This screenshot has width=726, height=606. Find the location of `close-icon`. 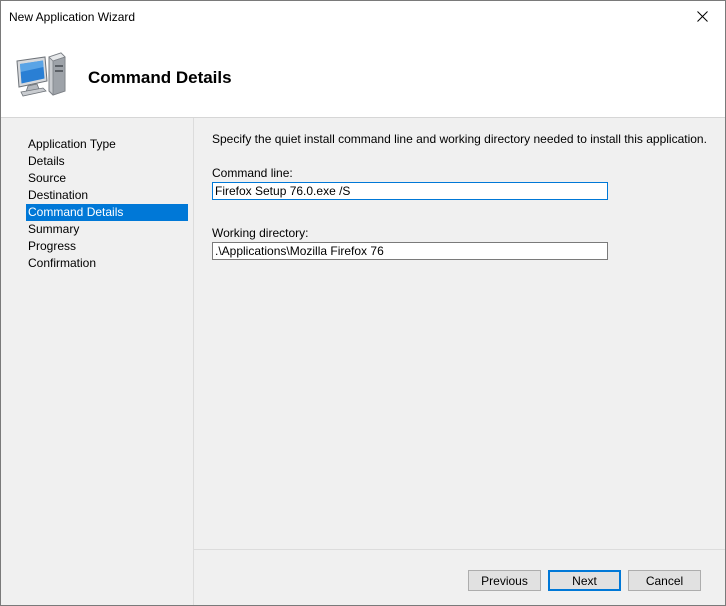

close-icon is located at coordinates (702, 16).